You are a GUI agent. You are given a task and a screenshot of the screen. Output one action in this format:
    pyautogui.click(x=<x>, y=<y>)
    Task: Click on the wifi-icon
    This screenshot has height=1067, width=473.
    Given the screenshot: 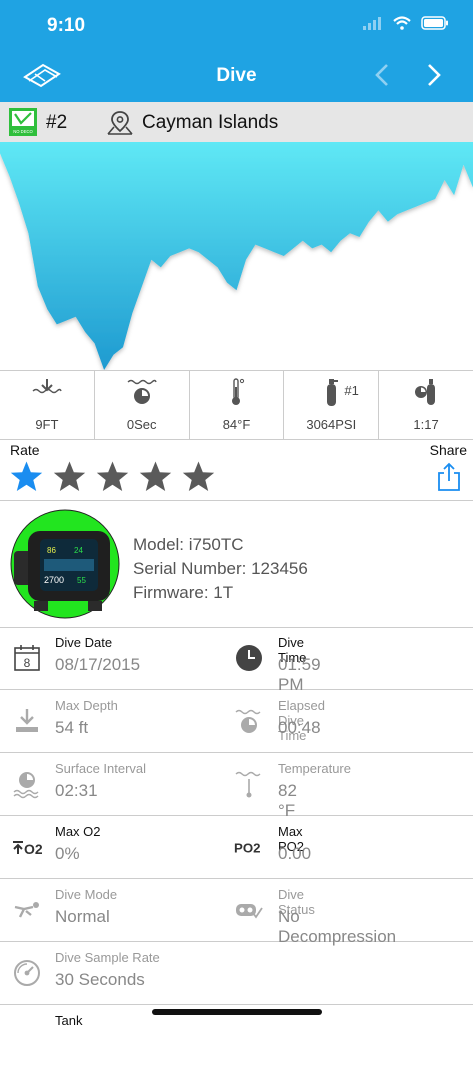 What is the action you would take?
    pyautogui.click(x=402, y=23)
    